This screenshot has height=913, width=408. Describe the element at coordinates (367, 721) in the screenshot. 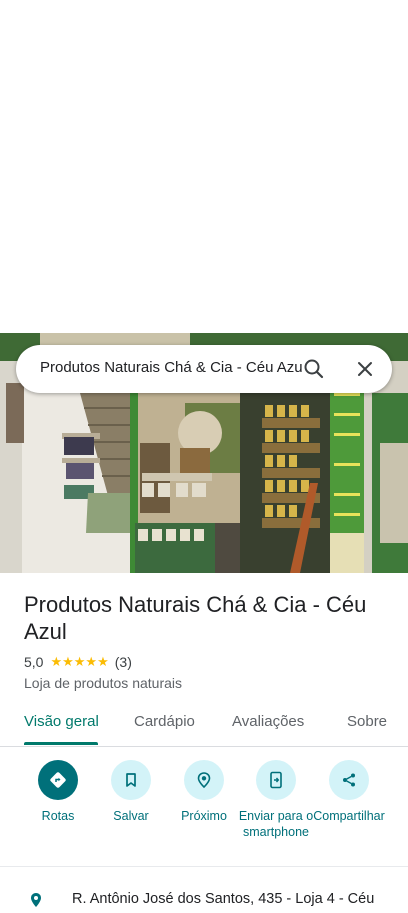

I see `tab-about: Sobre` at that location.